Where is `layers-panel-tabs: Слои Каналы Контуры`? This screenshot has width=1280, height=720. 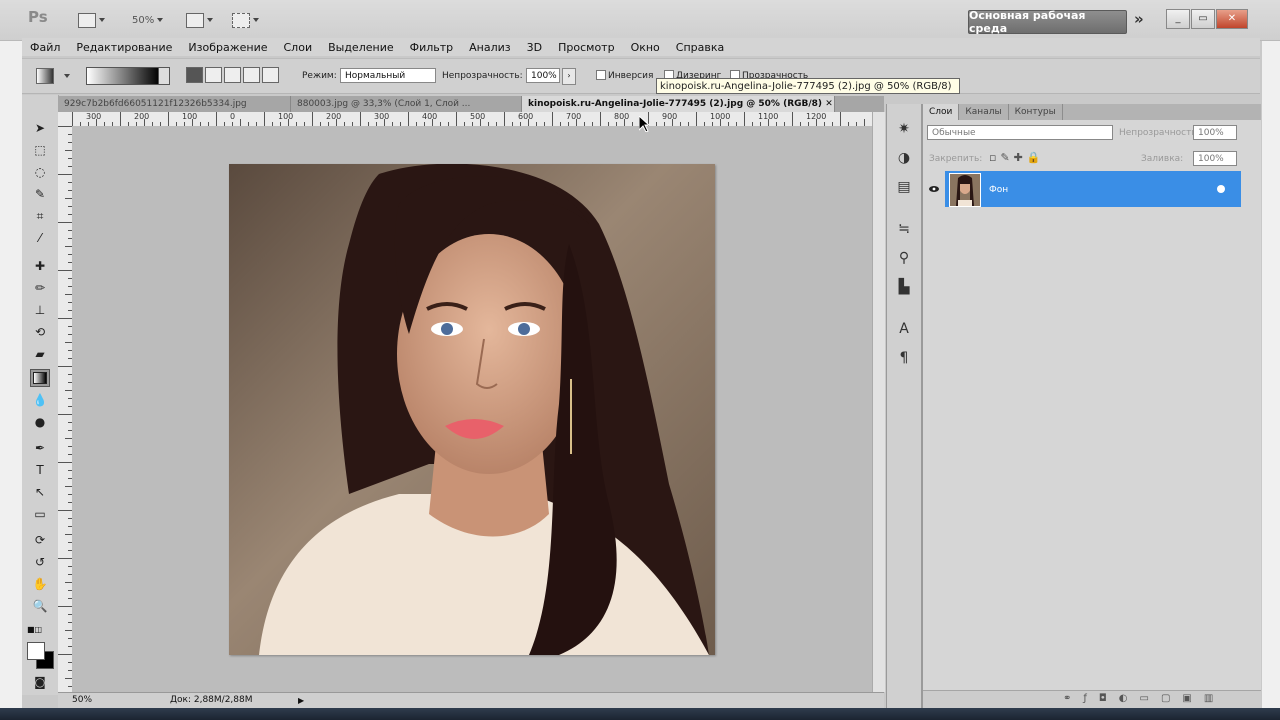
layers-panel-tabs: Слои Каналы Контуры is located at coordinates (1092, 112).